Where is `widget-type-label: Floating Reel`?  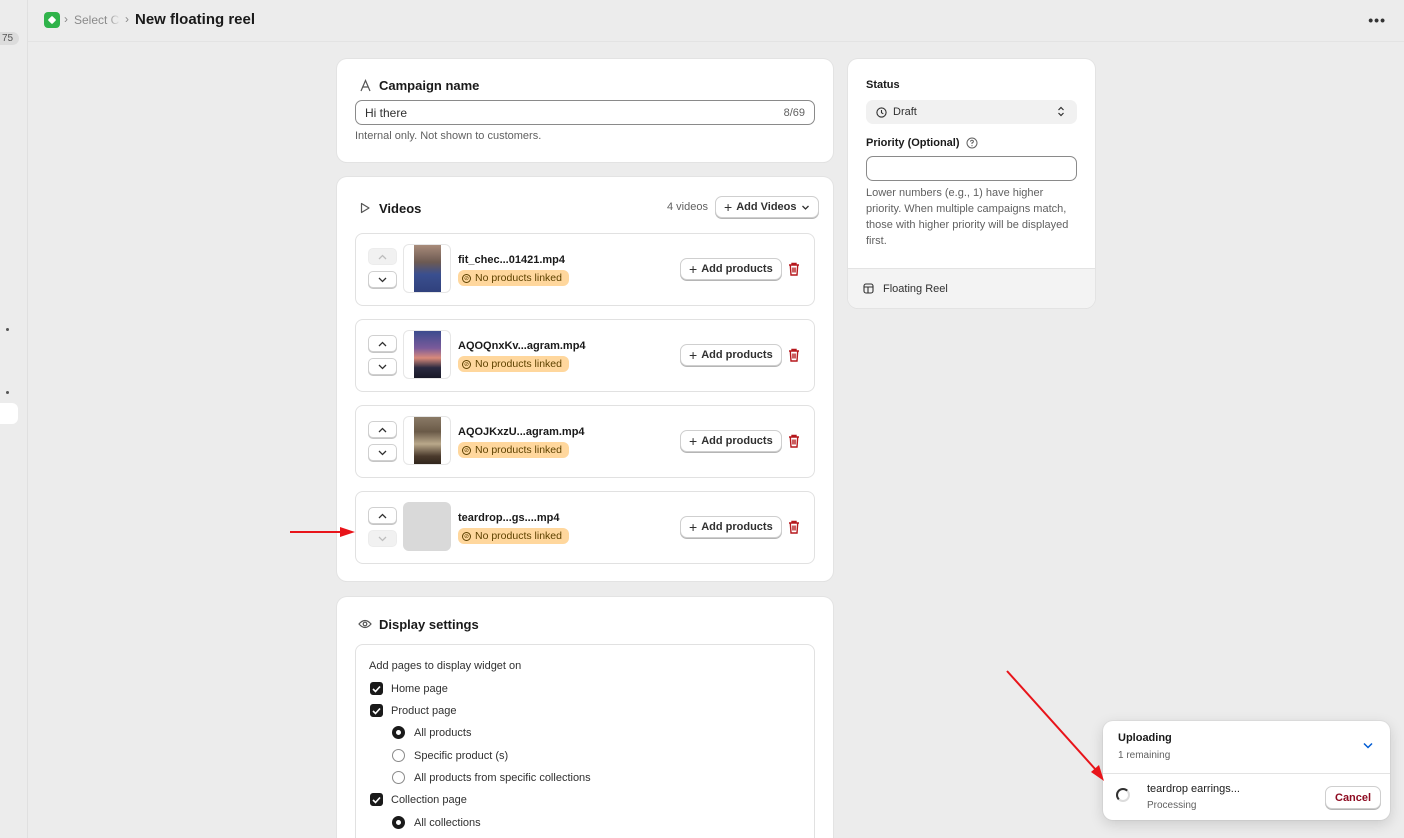
widget-type-label: Floating Reel is located at coordinates (915, 288).